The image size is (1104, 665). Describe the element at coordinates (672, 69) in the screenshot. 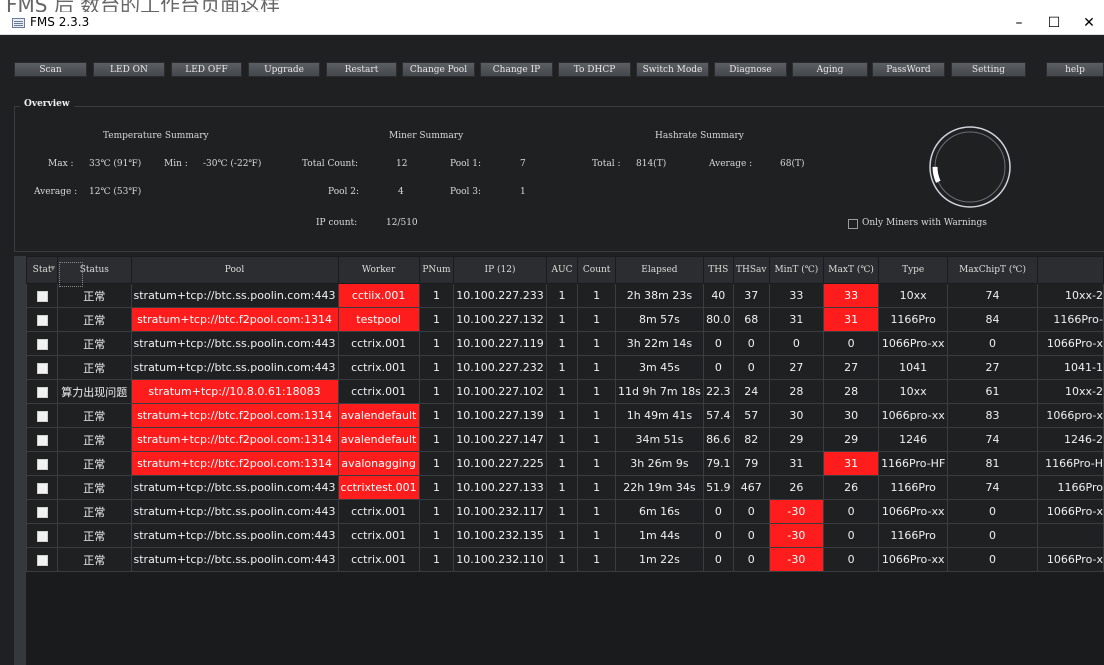

I see `switch-mode-button: Switch Mode` at that location.